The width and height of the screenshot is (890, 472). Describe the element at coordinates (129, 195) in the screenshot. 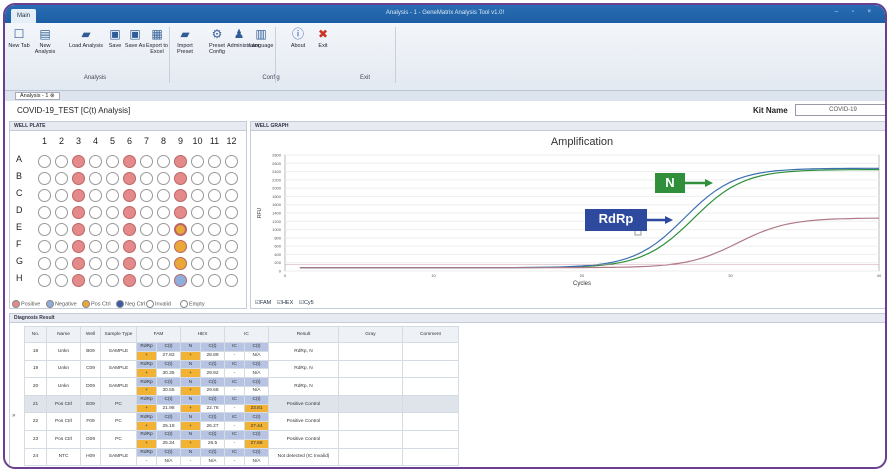

I see `well-C6` at that location.